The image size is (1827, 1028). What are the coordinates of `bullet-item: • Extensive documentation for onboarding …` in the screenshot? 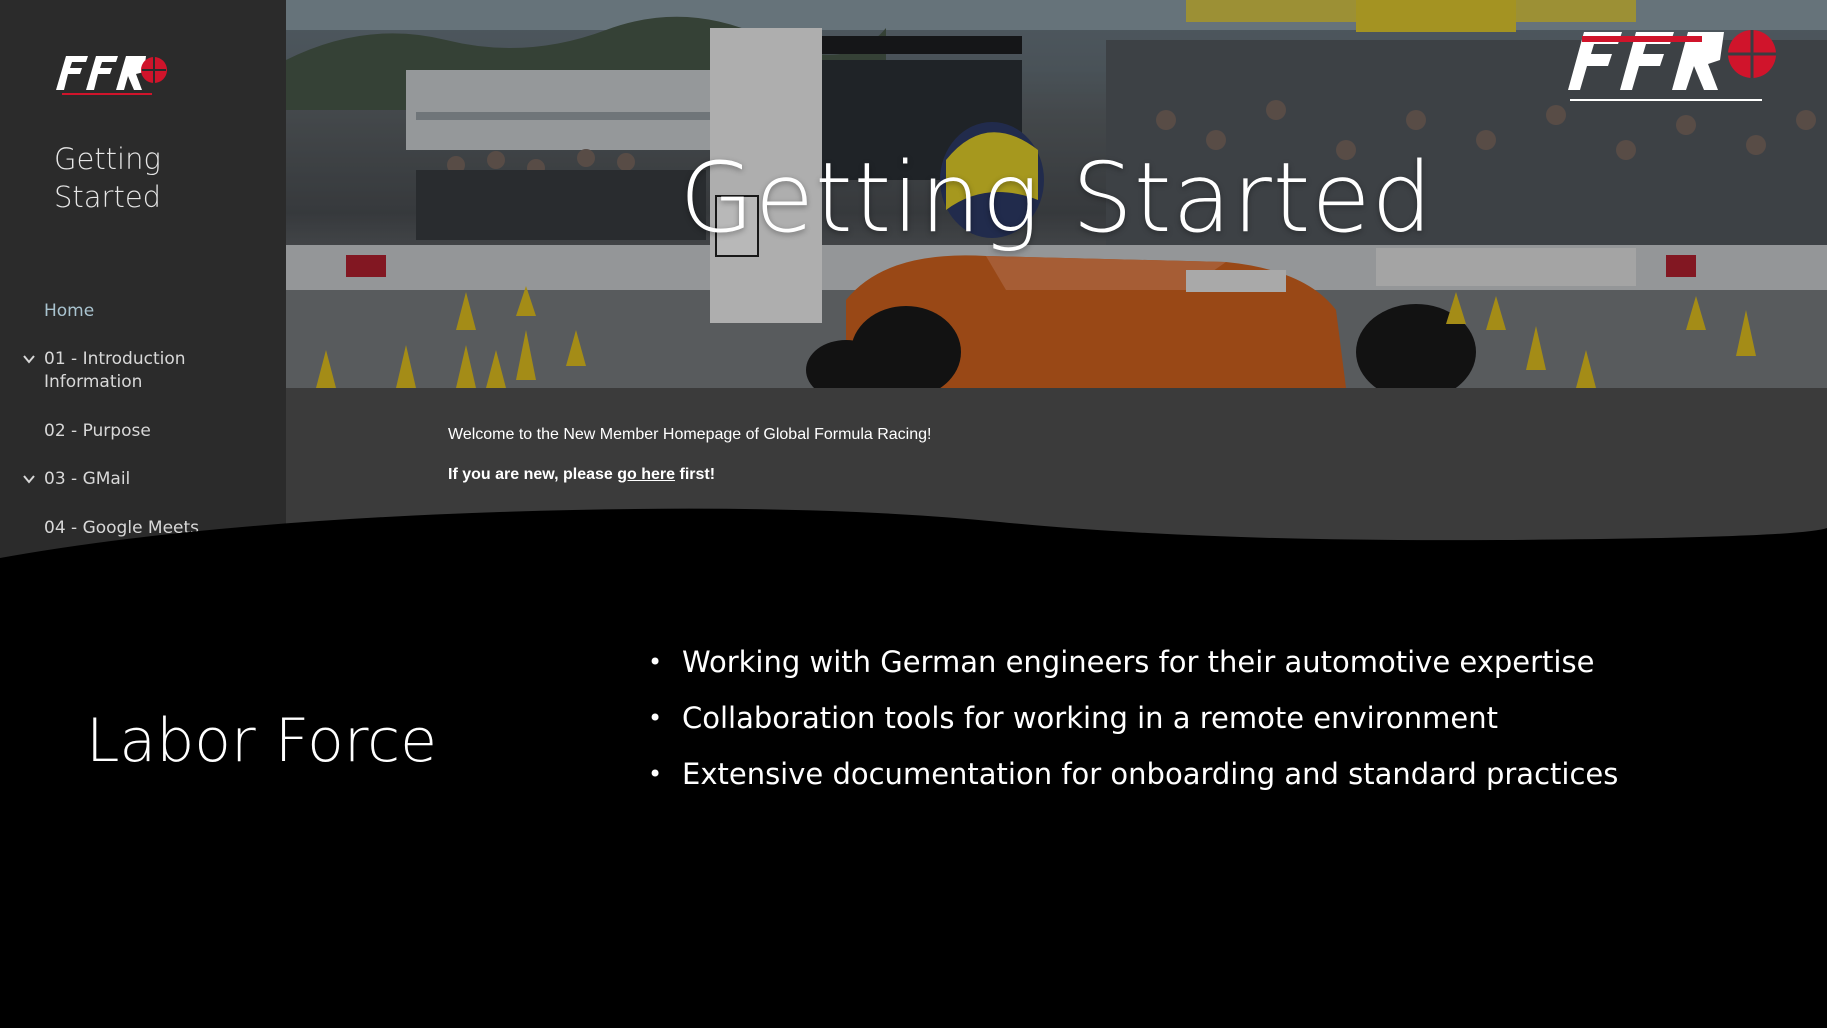 It's located at (1131, 780).